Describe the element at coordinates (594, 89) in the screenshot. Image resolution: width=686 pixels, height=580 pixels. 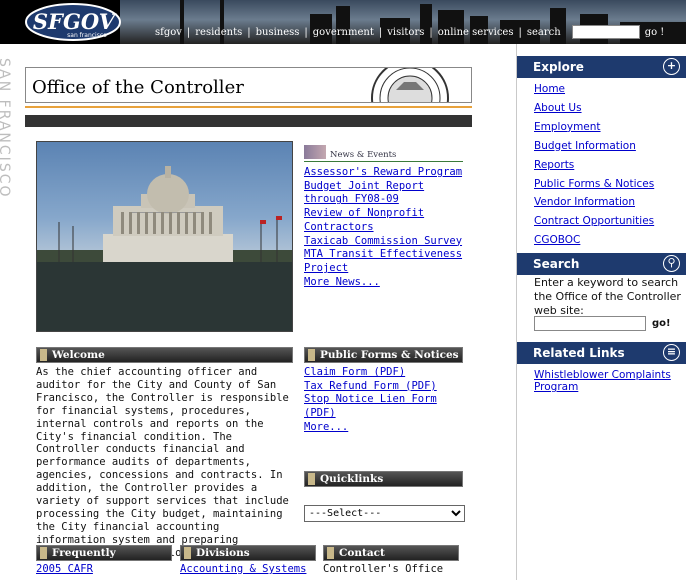
I see `explore-link-home: Home` at that location.